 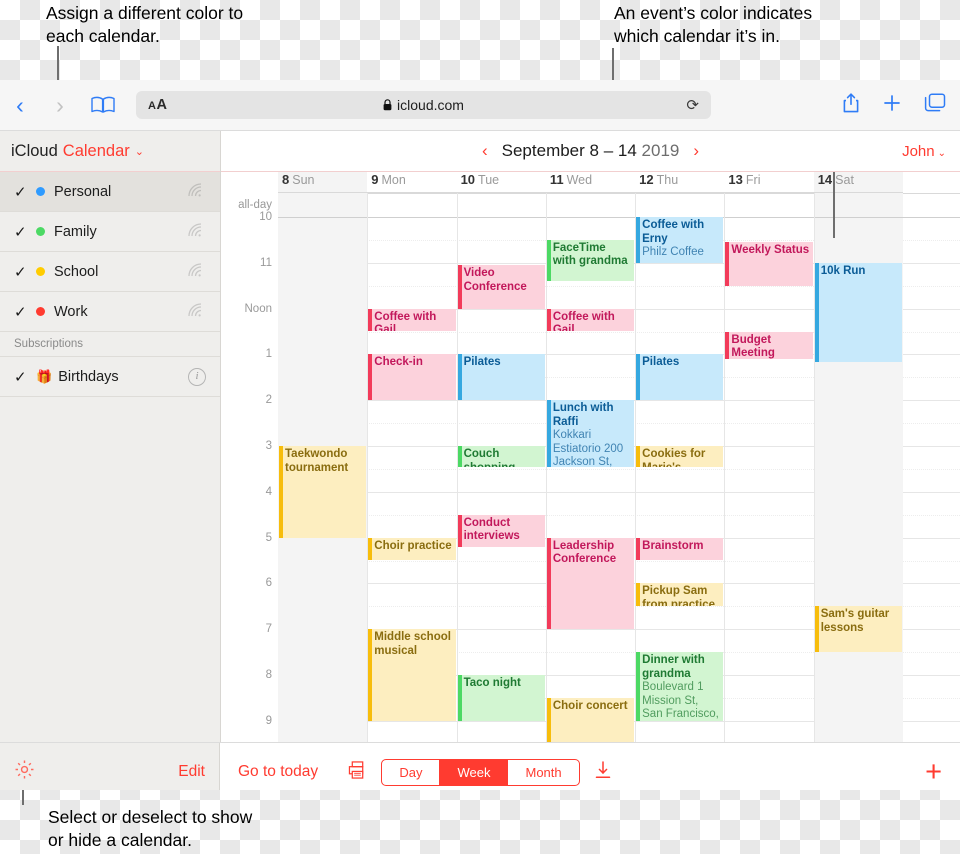 I want to click on reader-book-icon, so click(x=103, y=105).